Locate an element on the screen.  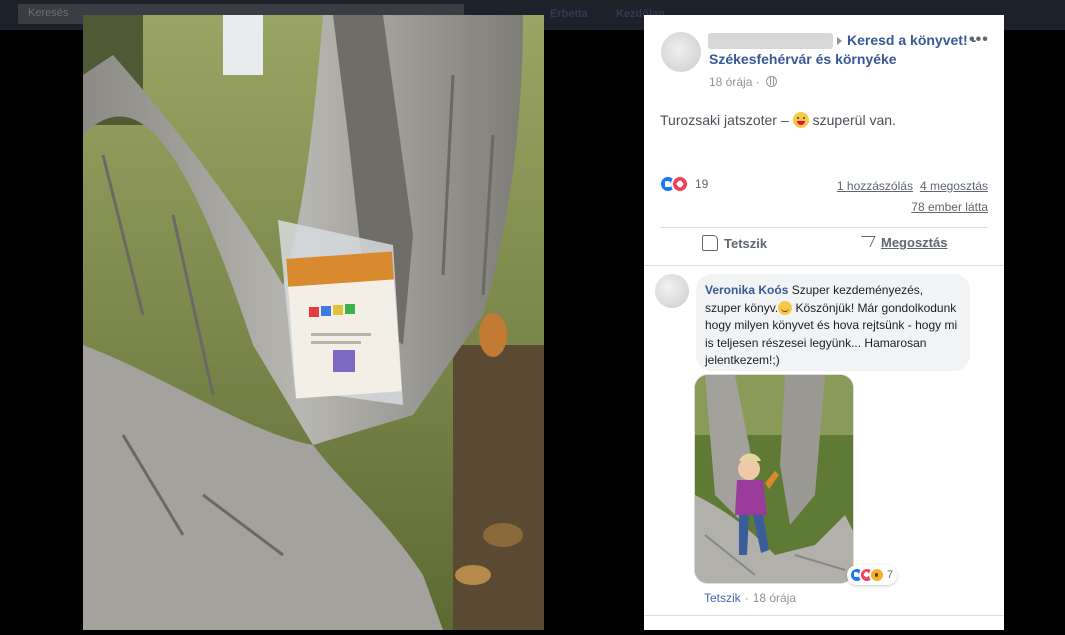
caret-right-icon is located at coordinates (839, 40).